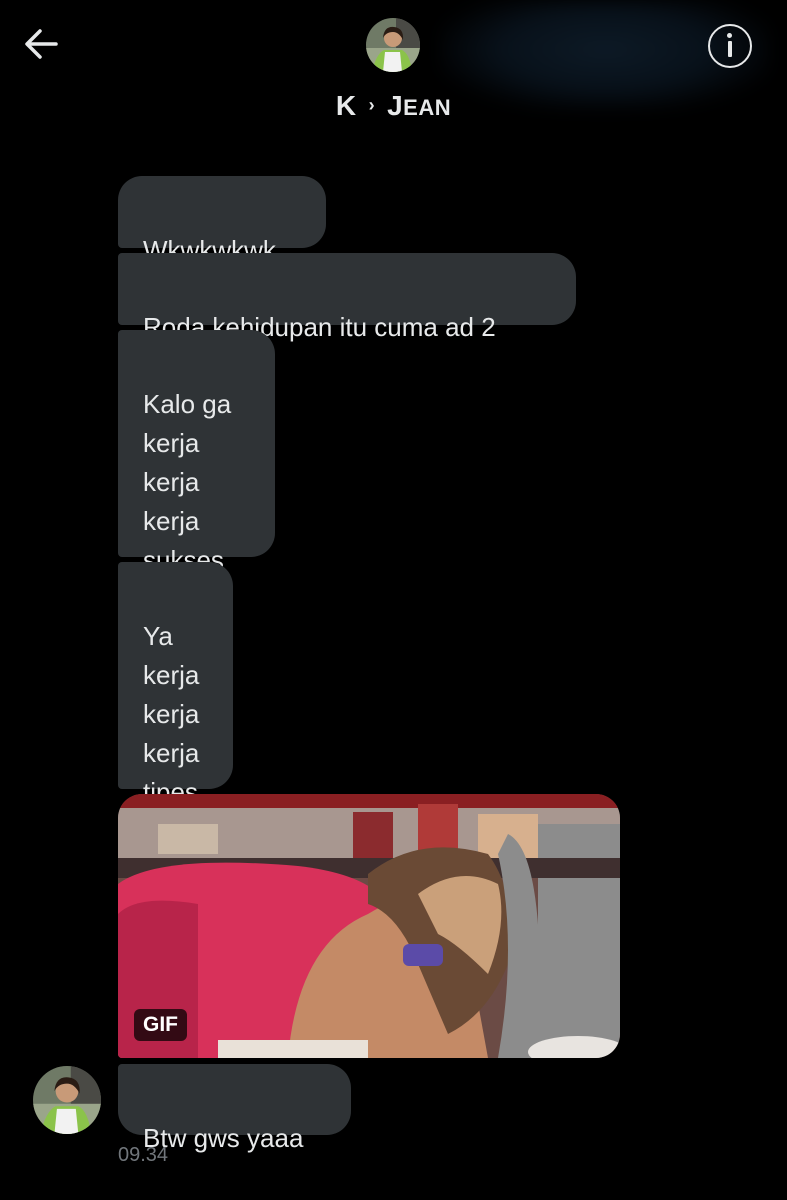 The width and height of the screenshot is (787, 1200). Describe the element at coordinates (346, 105) in the screenshot. I see `title-first: K` at that location.